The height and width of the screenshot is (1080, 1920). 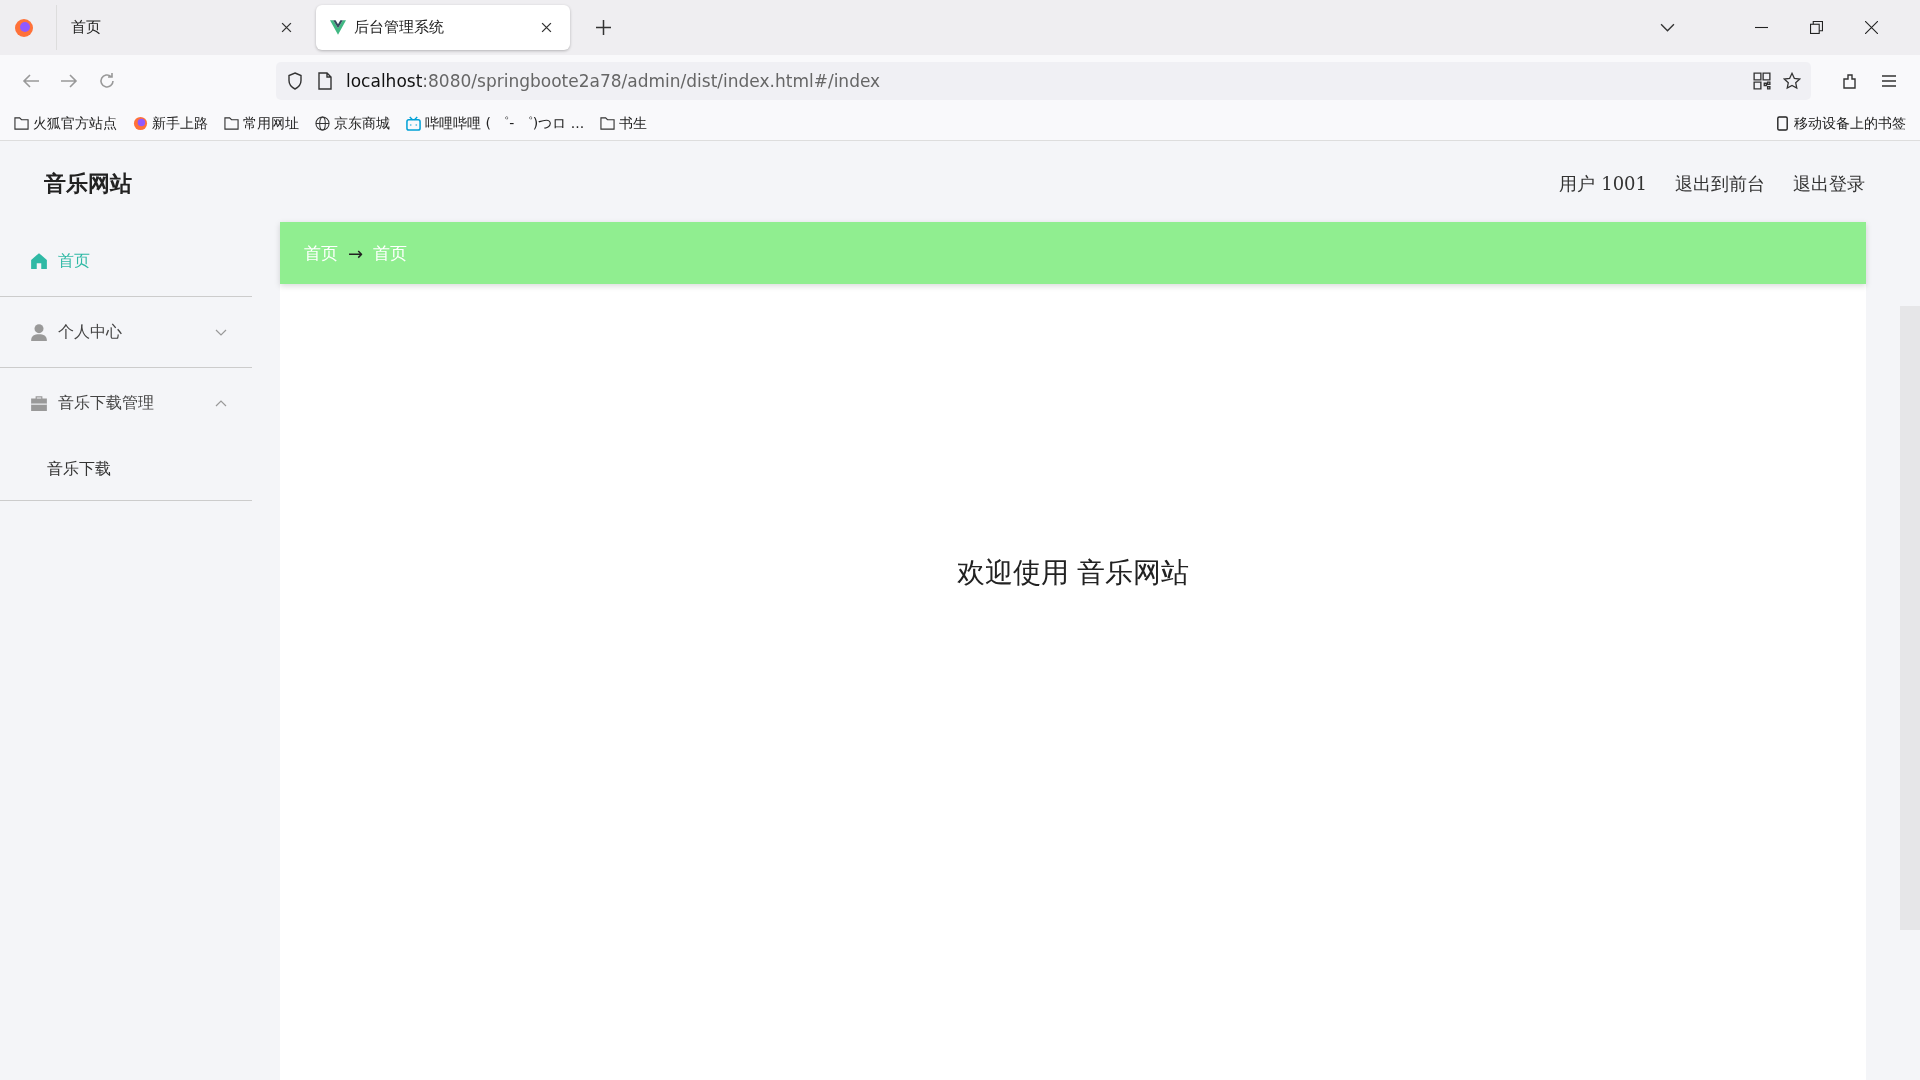 What do you see at coordinates (183, 27) in the screenshot?
I see `browser-tab: 首页` at bounding box center [183, 27].